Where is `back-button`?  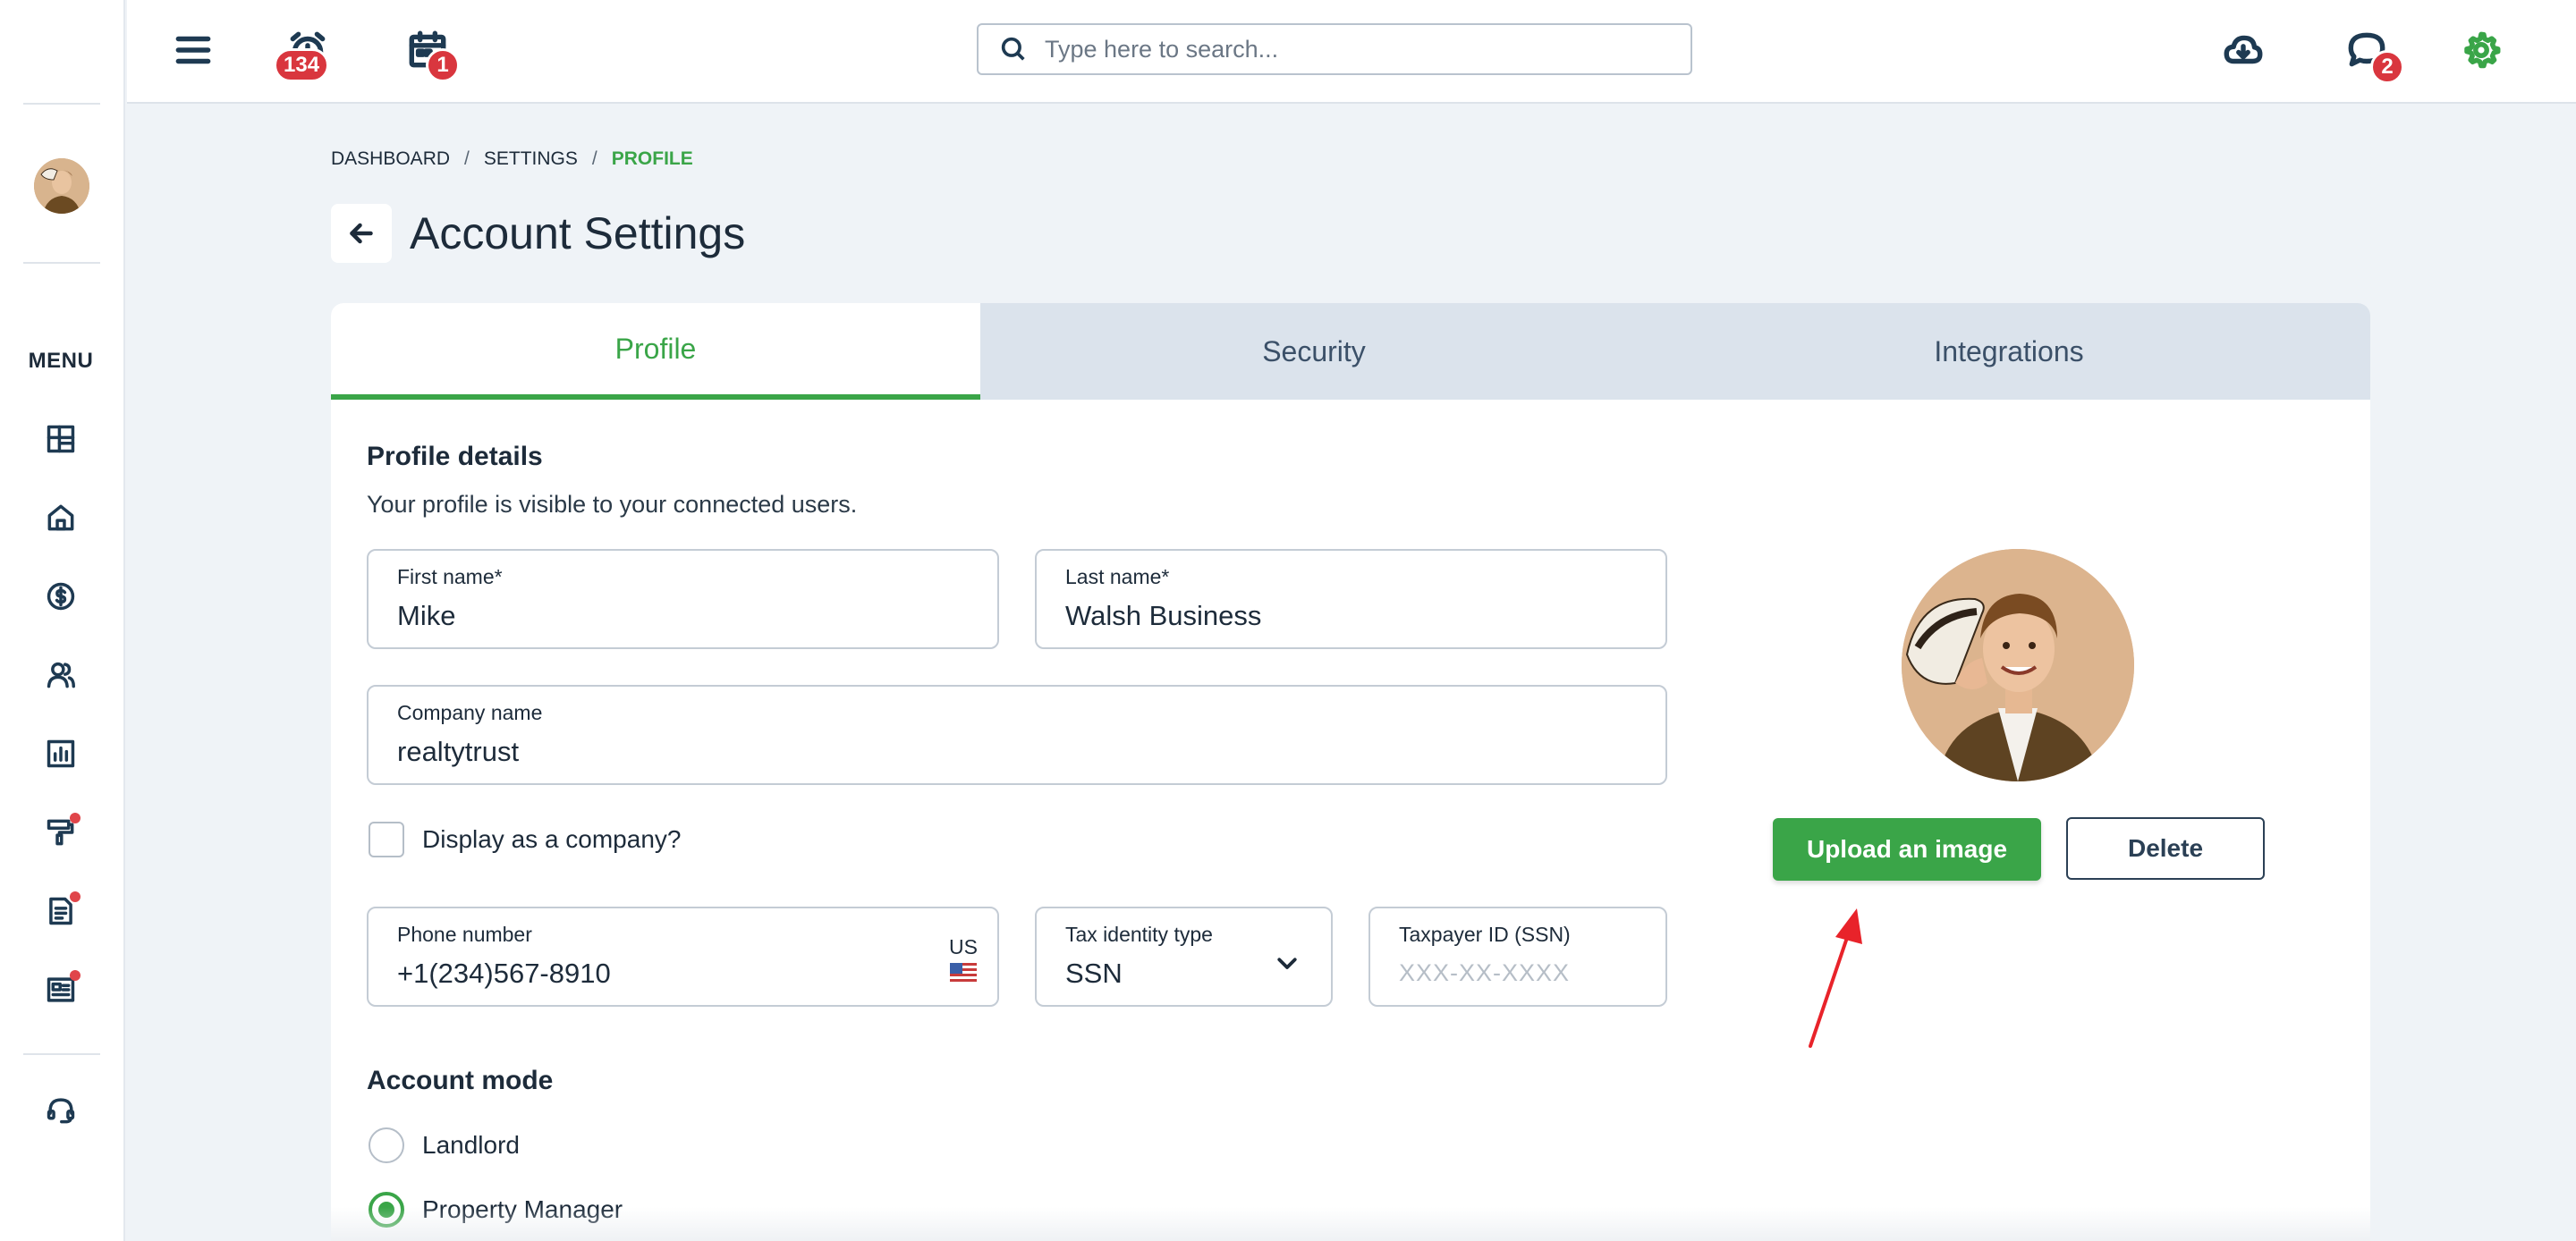 back-button is located at coordinates (361, 234).